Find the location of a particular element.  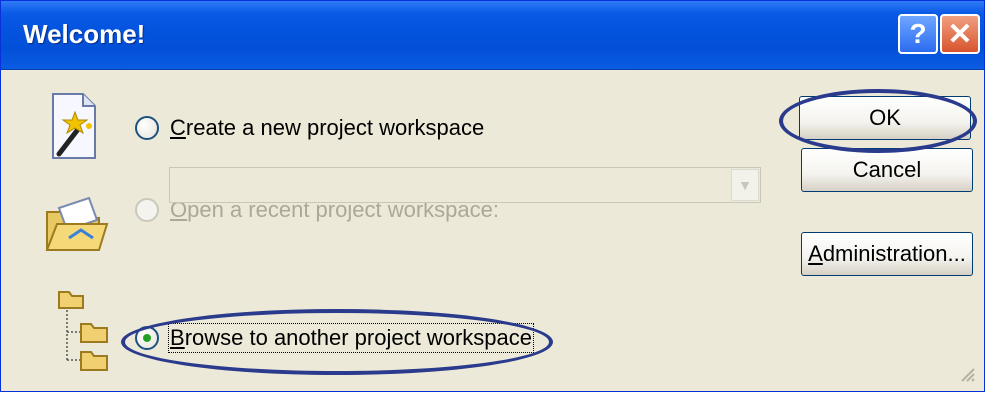

browse-label: Browse to another project workspace is located at coordinates (351, 338).